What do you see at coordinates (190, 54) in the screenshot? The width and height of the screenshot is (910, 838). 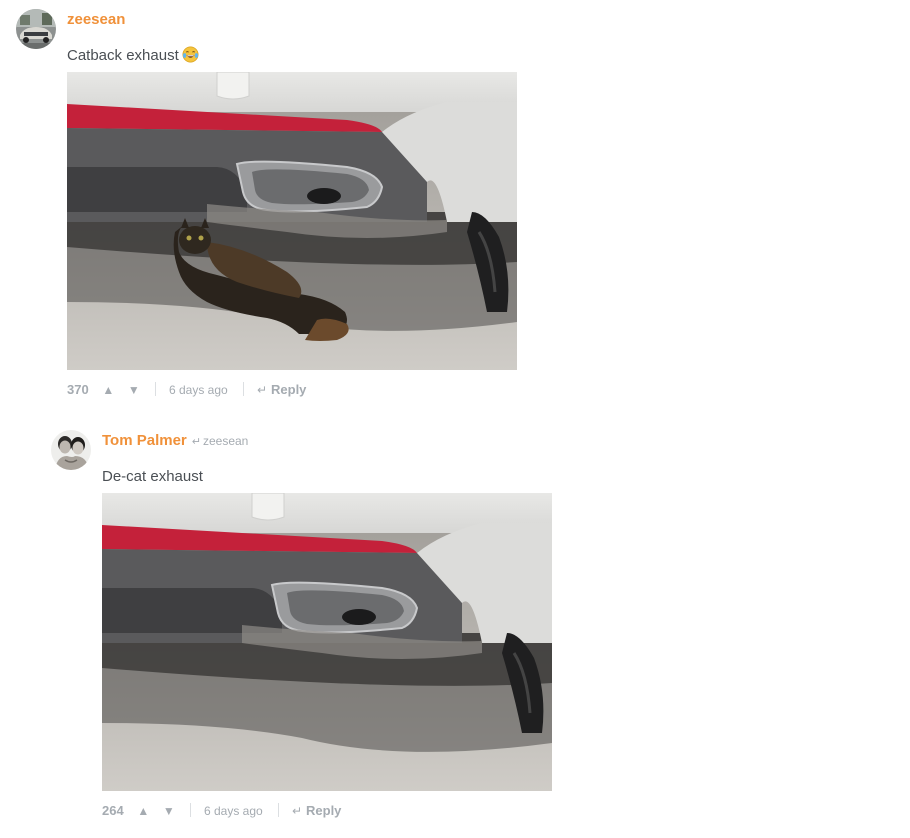 I see `tears-of-joy-emoji-icon` at bounding box center [190, 54].